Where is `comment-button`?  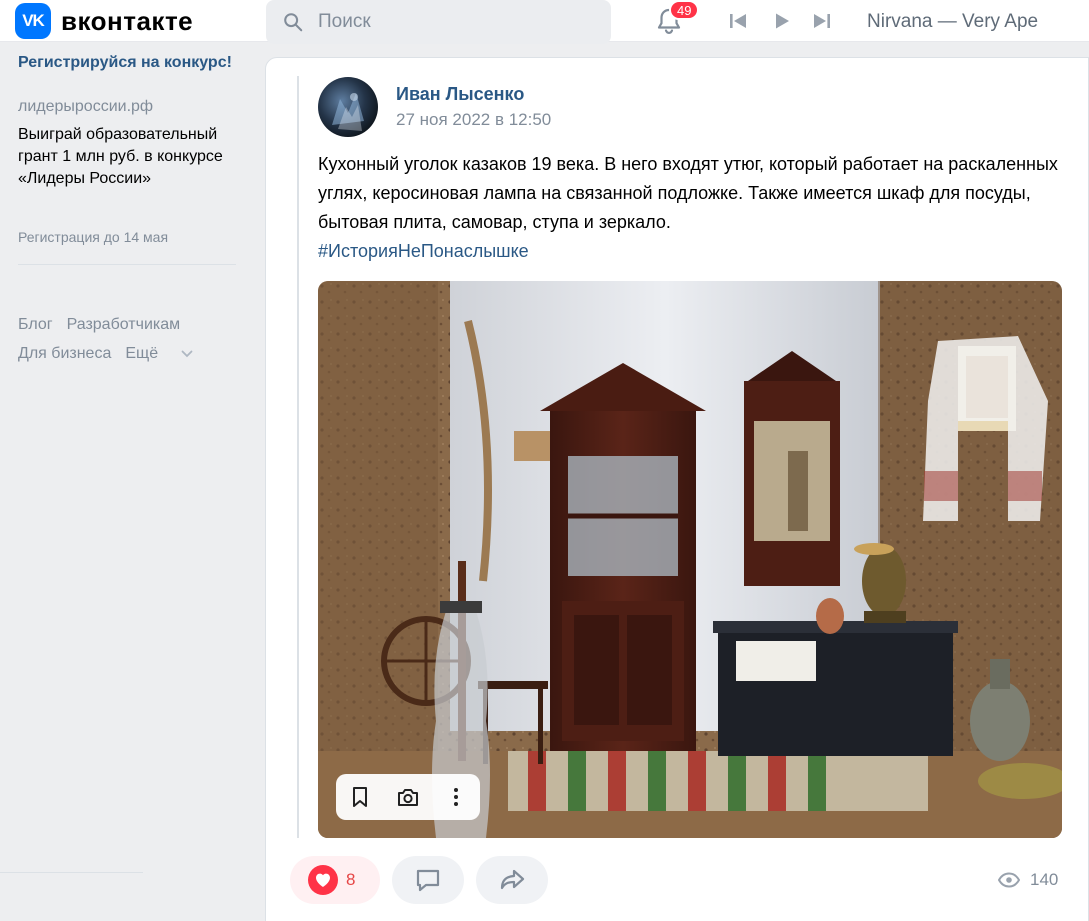 comment-button is located at coordinates (428, 880).